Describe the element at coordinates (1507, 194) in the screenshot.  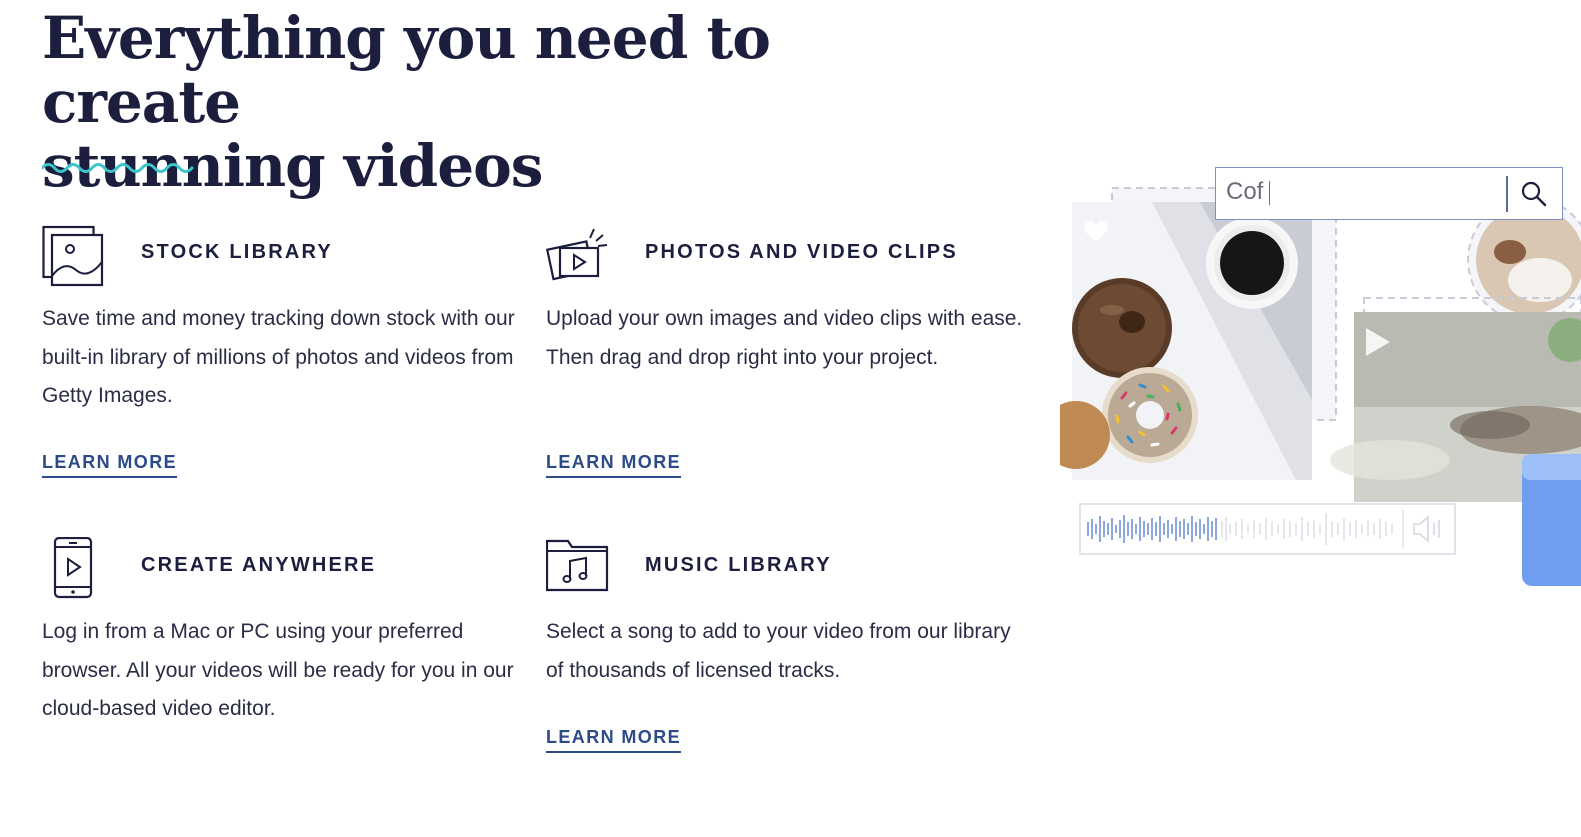
I see `search-divider` at that location.